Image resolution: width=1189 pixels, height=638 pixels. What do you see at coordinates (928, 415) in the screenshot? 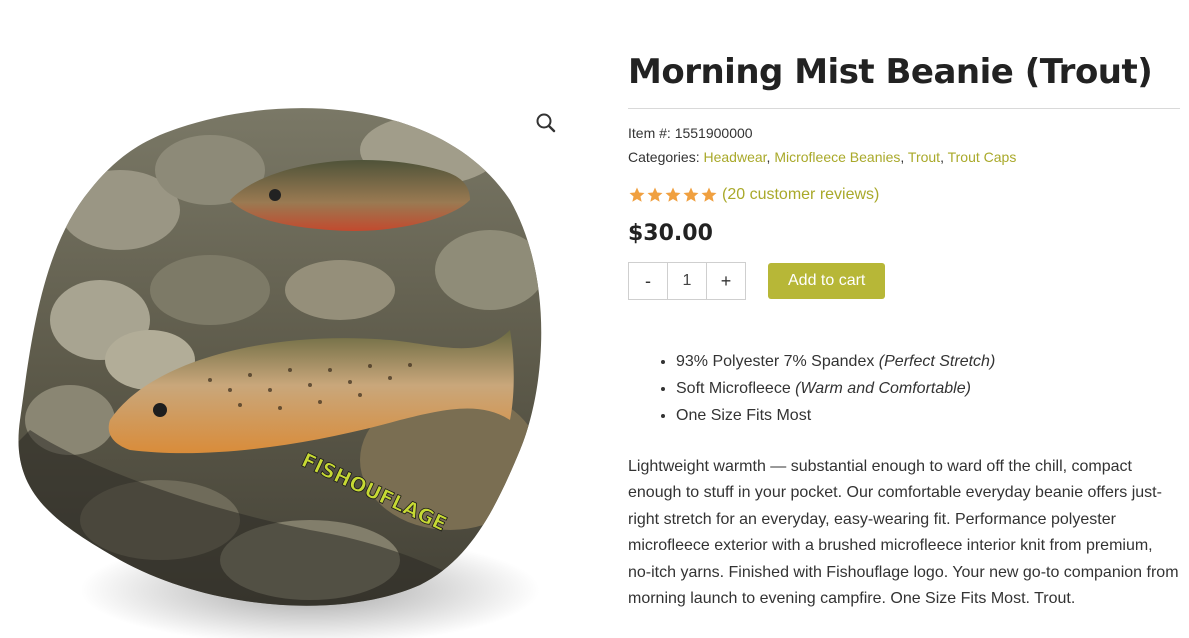
I see `list-item: One Size Fits Most` at bounding box center [928, 415].